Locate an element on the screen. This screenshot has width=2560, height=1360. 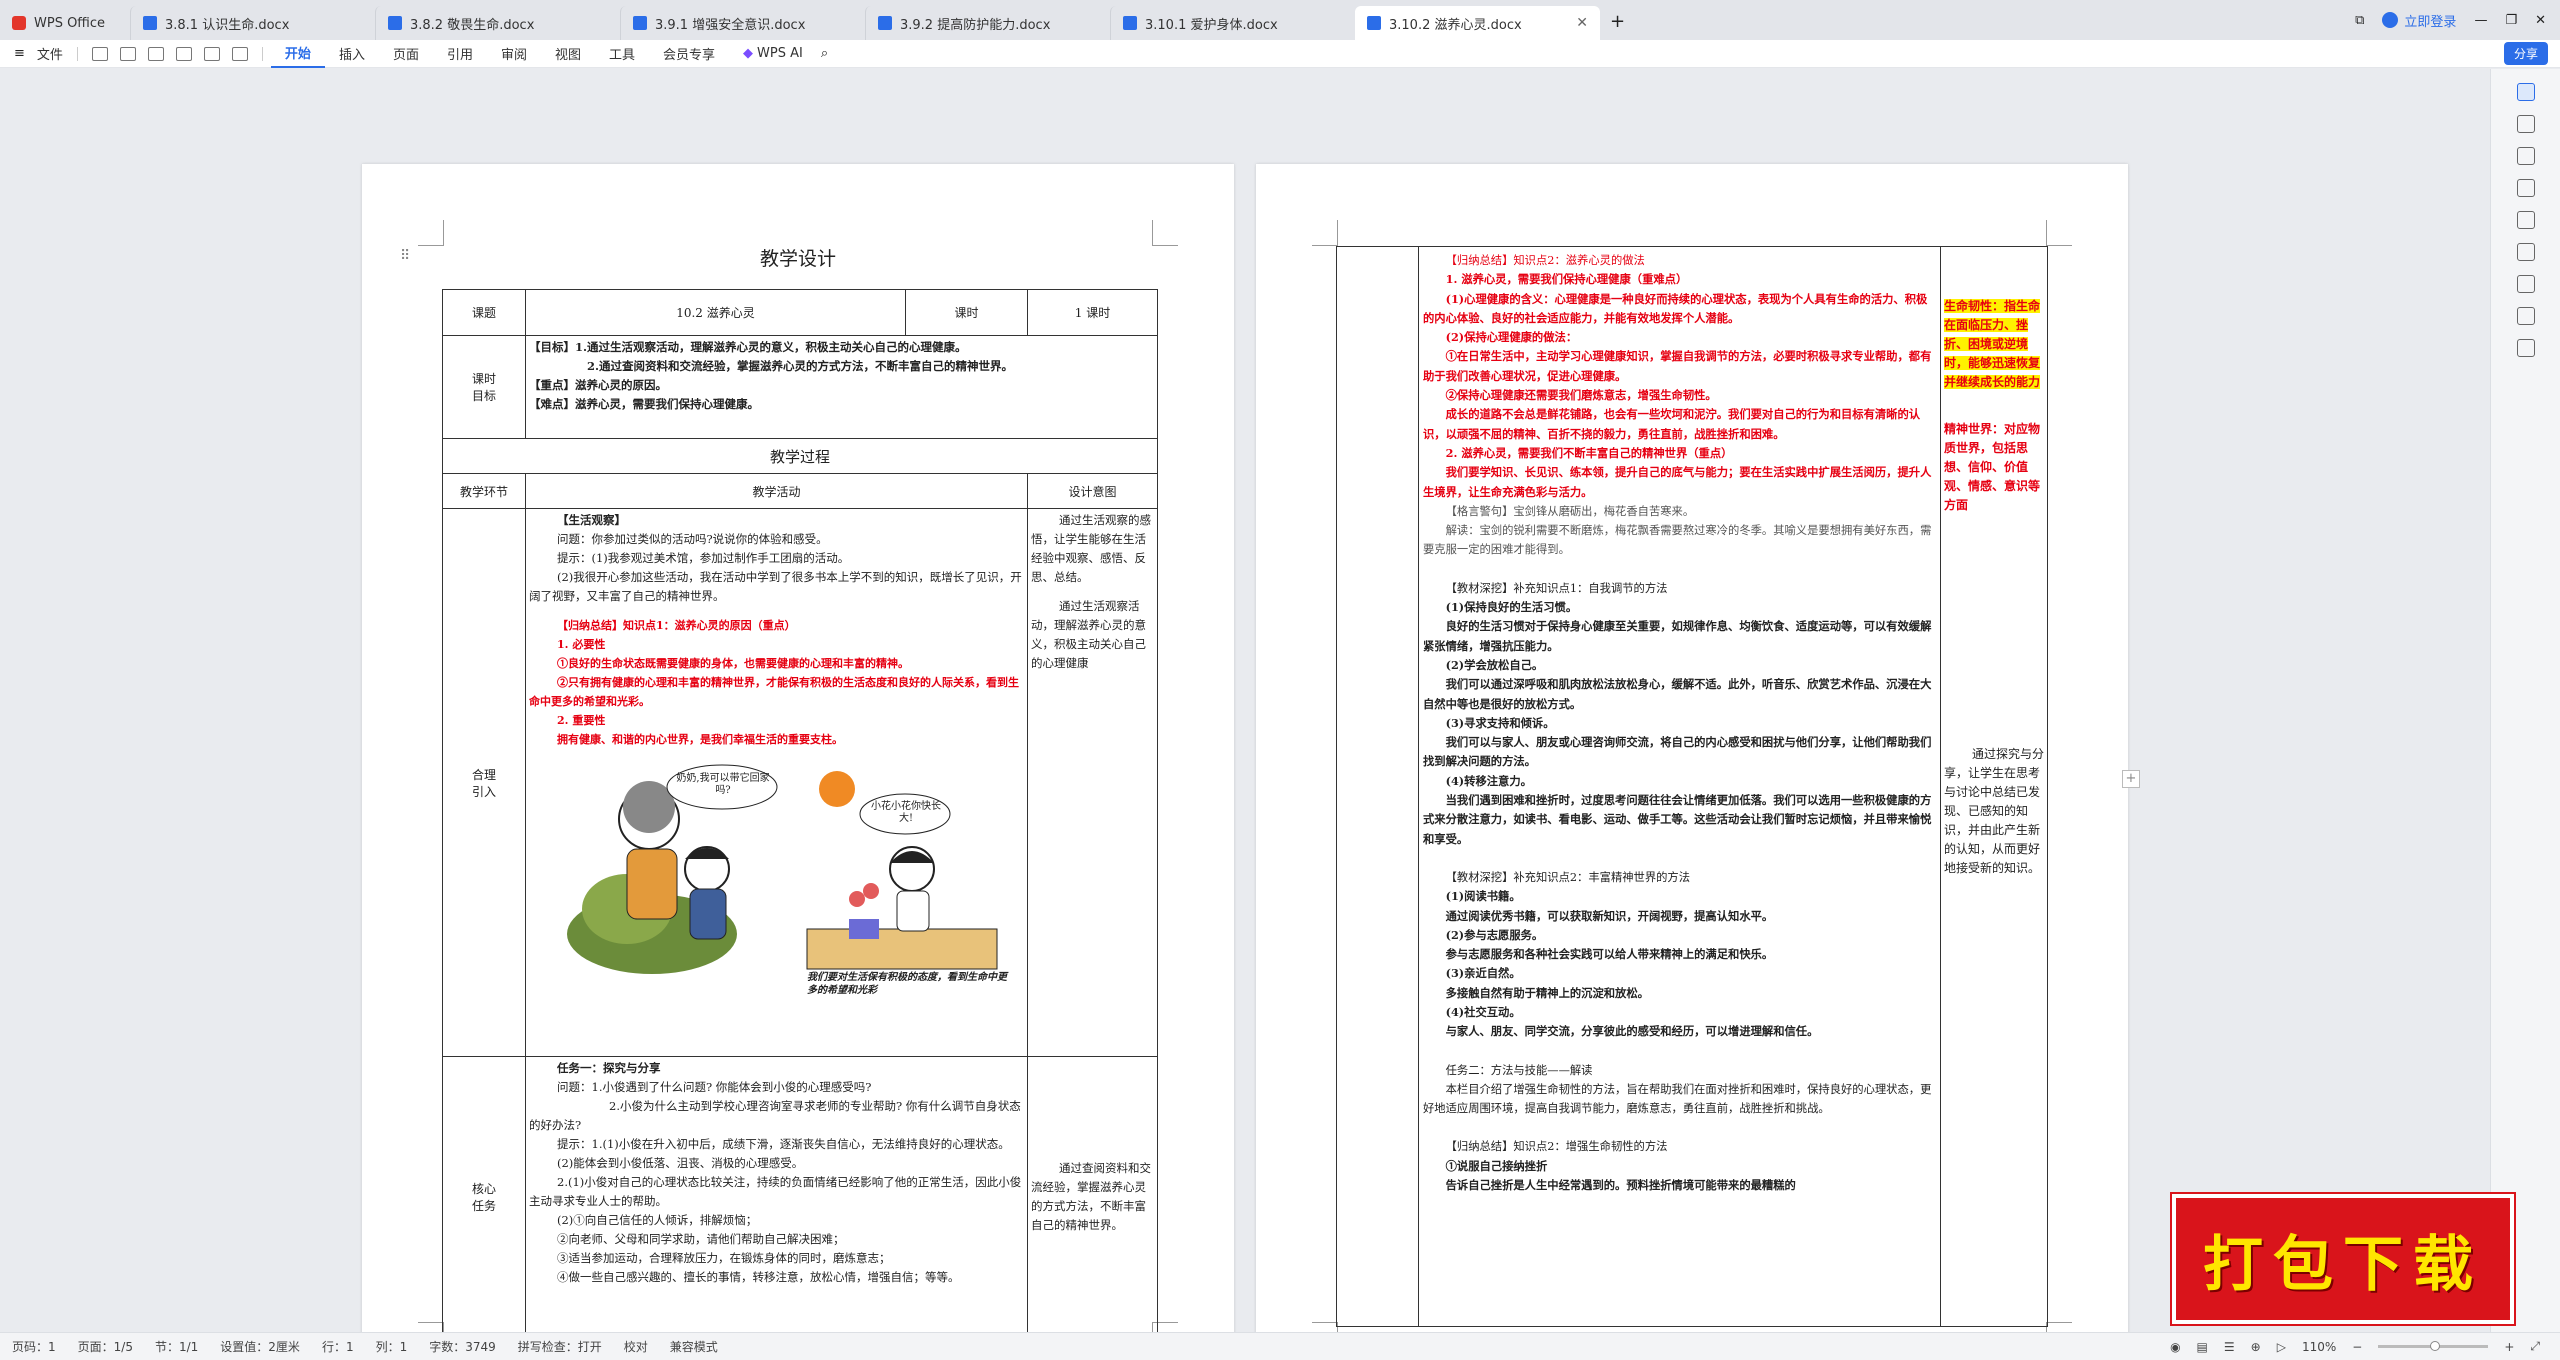
redo-icon is located at coordinates (239, 53).